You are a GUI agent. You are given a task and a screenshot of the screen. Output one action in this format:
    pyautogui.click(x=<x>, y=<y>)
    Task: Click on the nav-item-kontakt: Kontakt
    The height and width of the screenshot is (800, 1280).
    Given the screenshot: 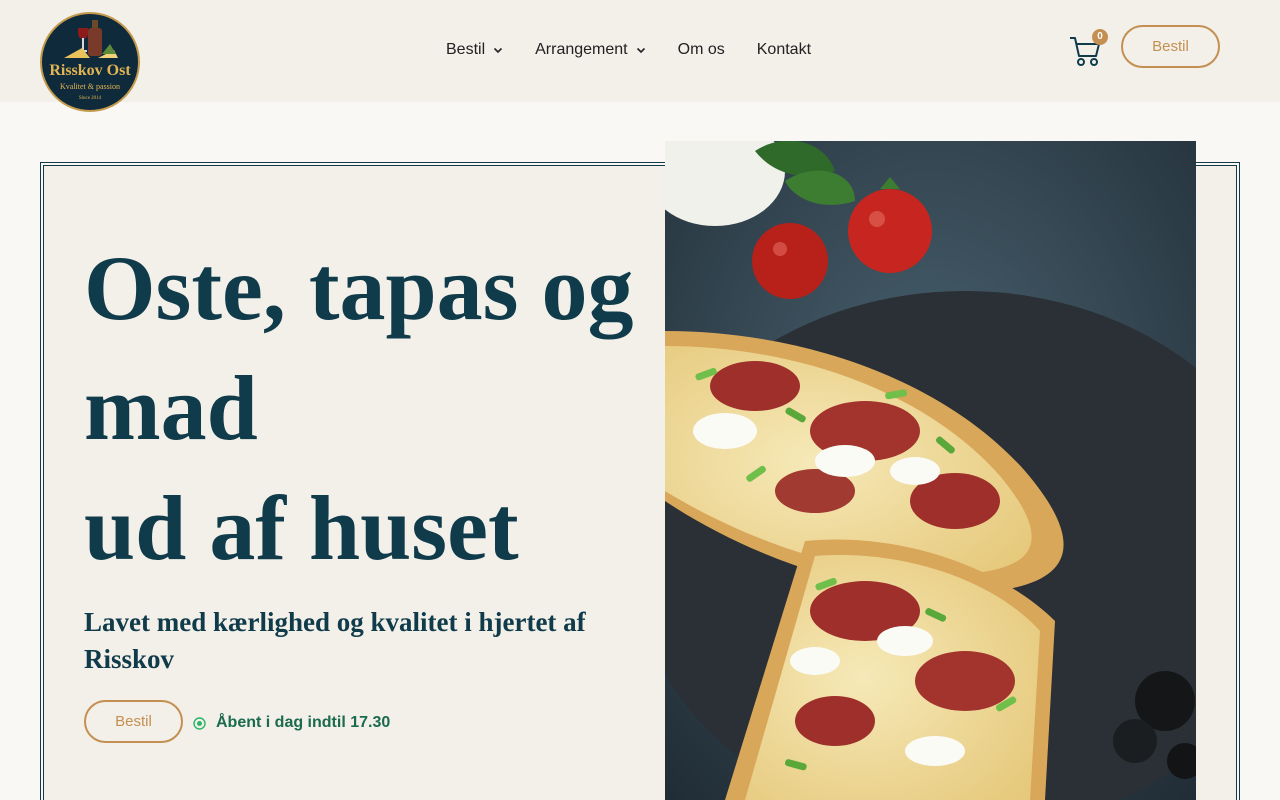 What is the action you would take?
    pyautogui.click(x=784, y=50)
    